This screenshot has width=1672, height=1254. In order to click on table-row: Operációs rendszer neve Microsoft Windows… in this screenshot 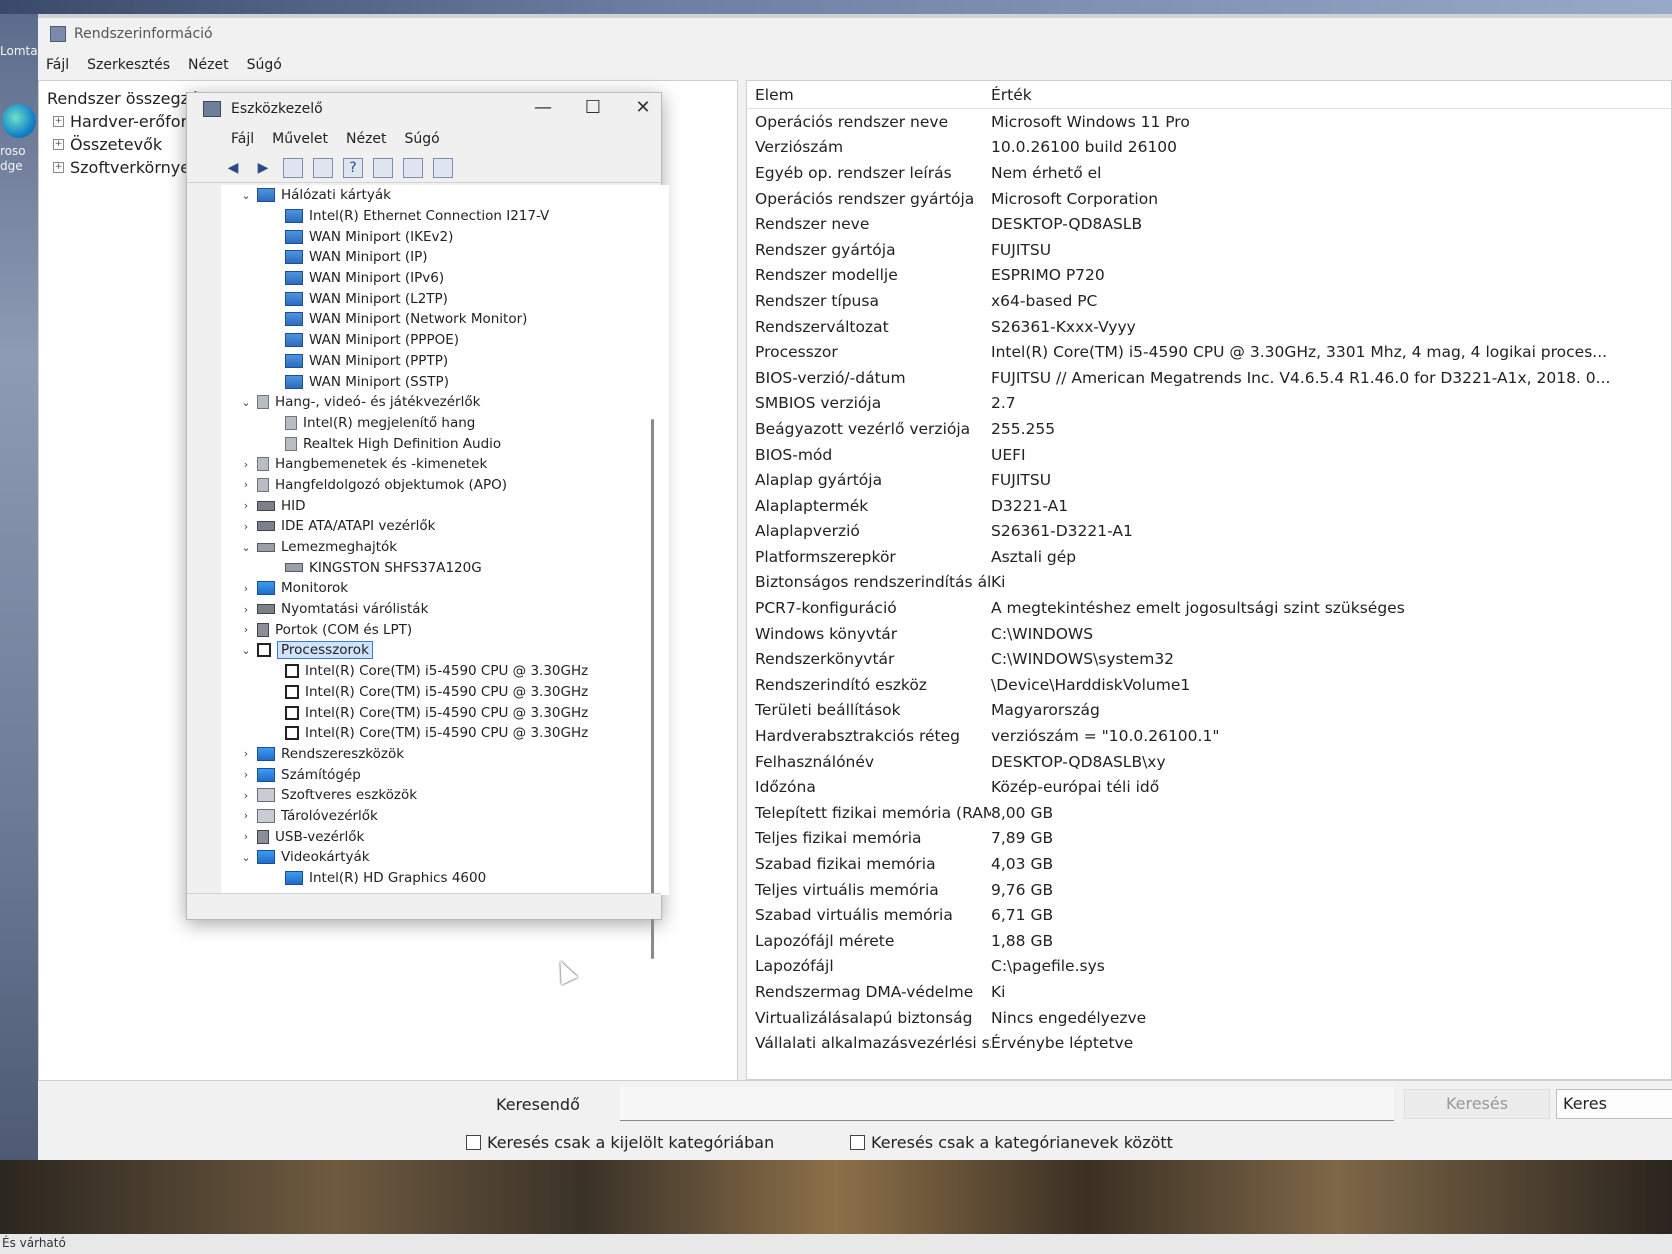, I will do `click(1209, 122)`.